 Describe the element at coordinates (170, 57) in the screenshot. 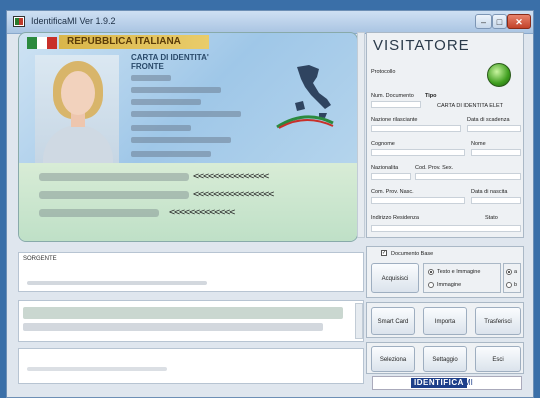

I see `card-type-line1: CARTA DI IDENTITA'` at that location.